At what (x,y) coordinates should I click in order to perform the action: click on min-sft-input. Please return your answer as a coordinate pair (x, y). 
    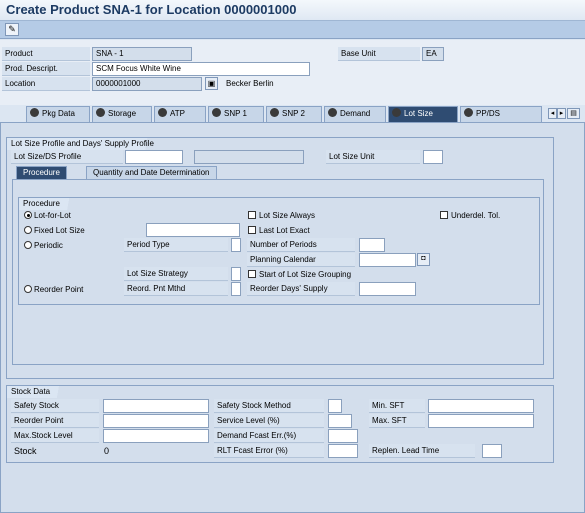
    Looking at the image, I should click on (481, 406).